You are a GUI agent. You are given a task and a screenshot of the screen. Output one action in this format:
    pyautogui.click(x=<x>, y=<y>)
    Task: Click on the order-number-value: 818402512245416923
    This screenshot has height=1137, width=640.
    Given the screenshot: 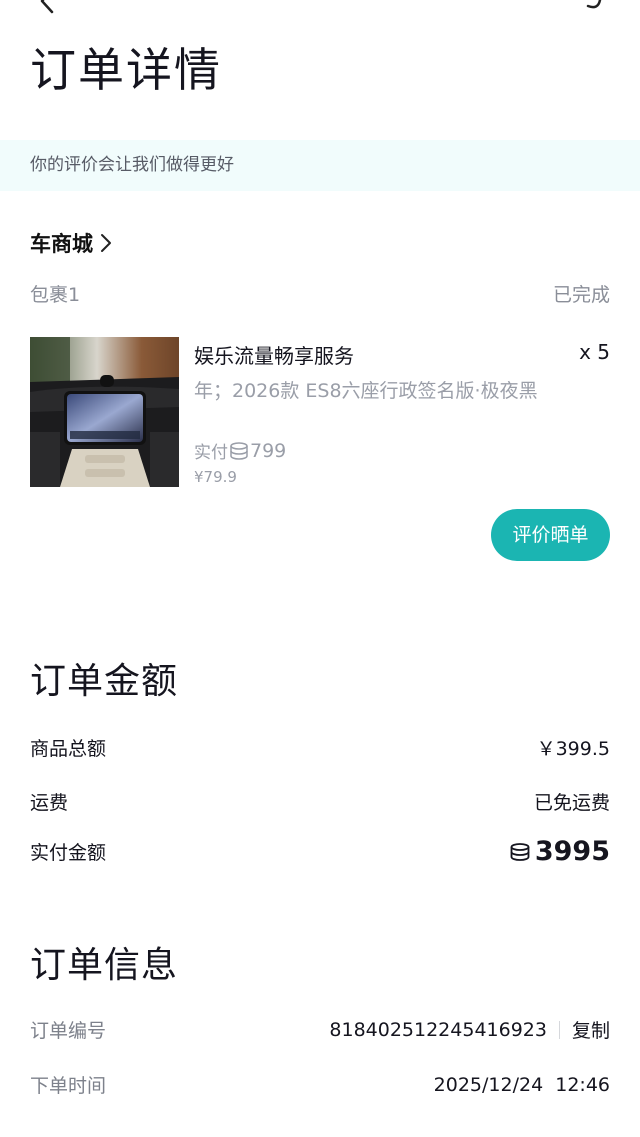 What is the action you would take?
    pyautogui.click(x=438, y=1029)
    